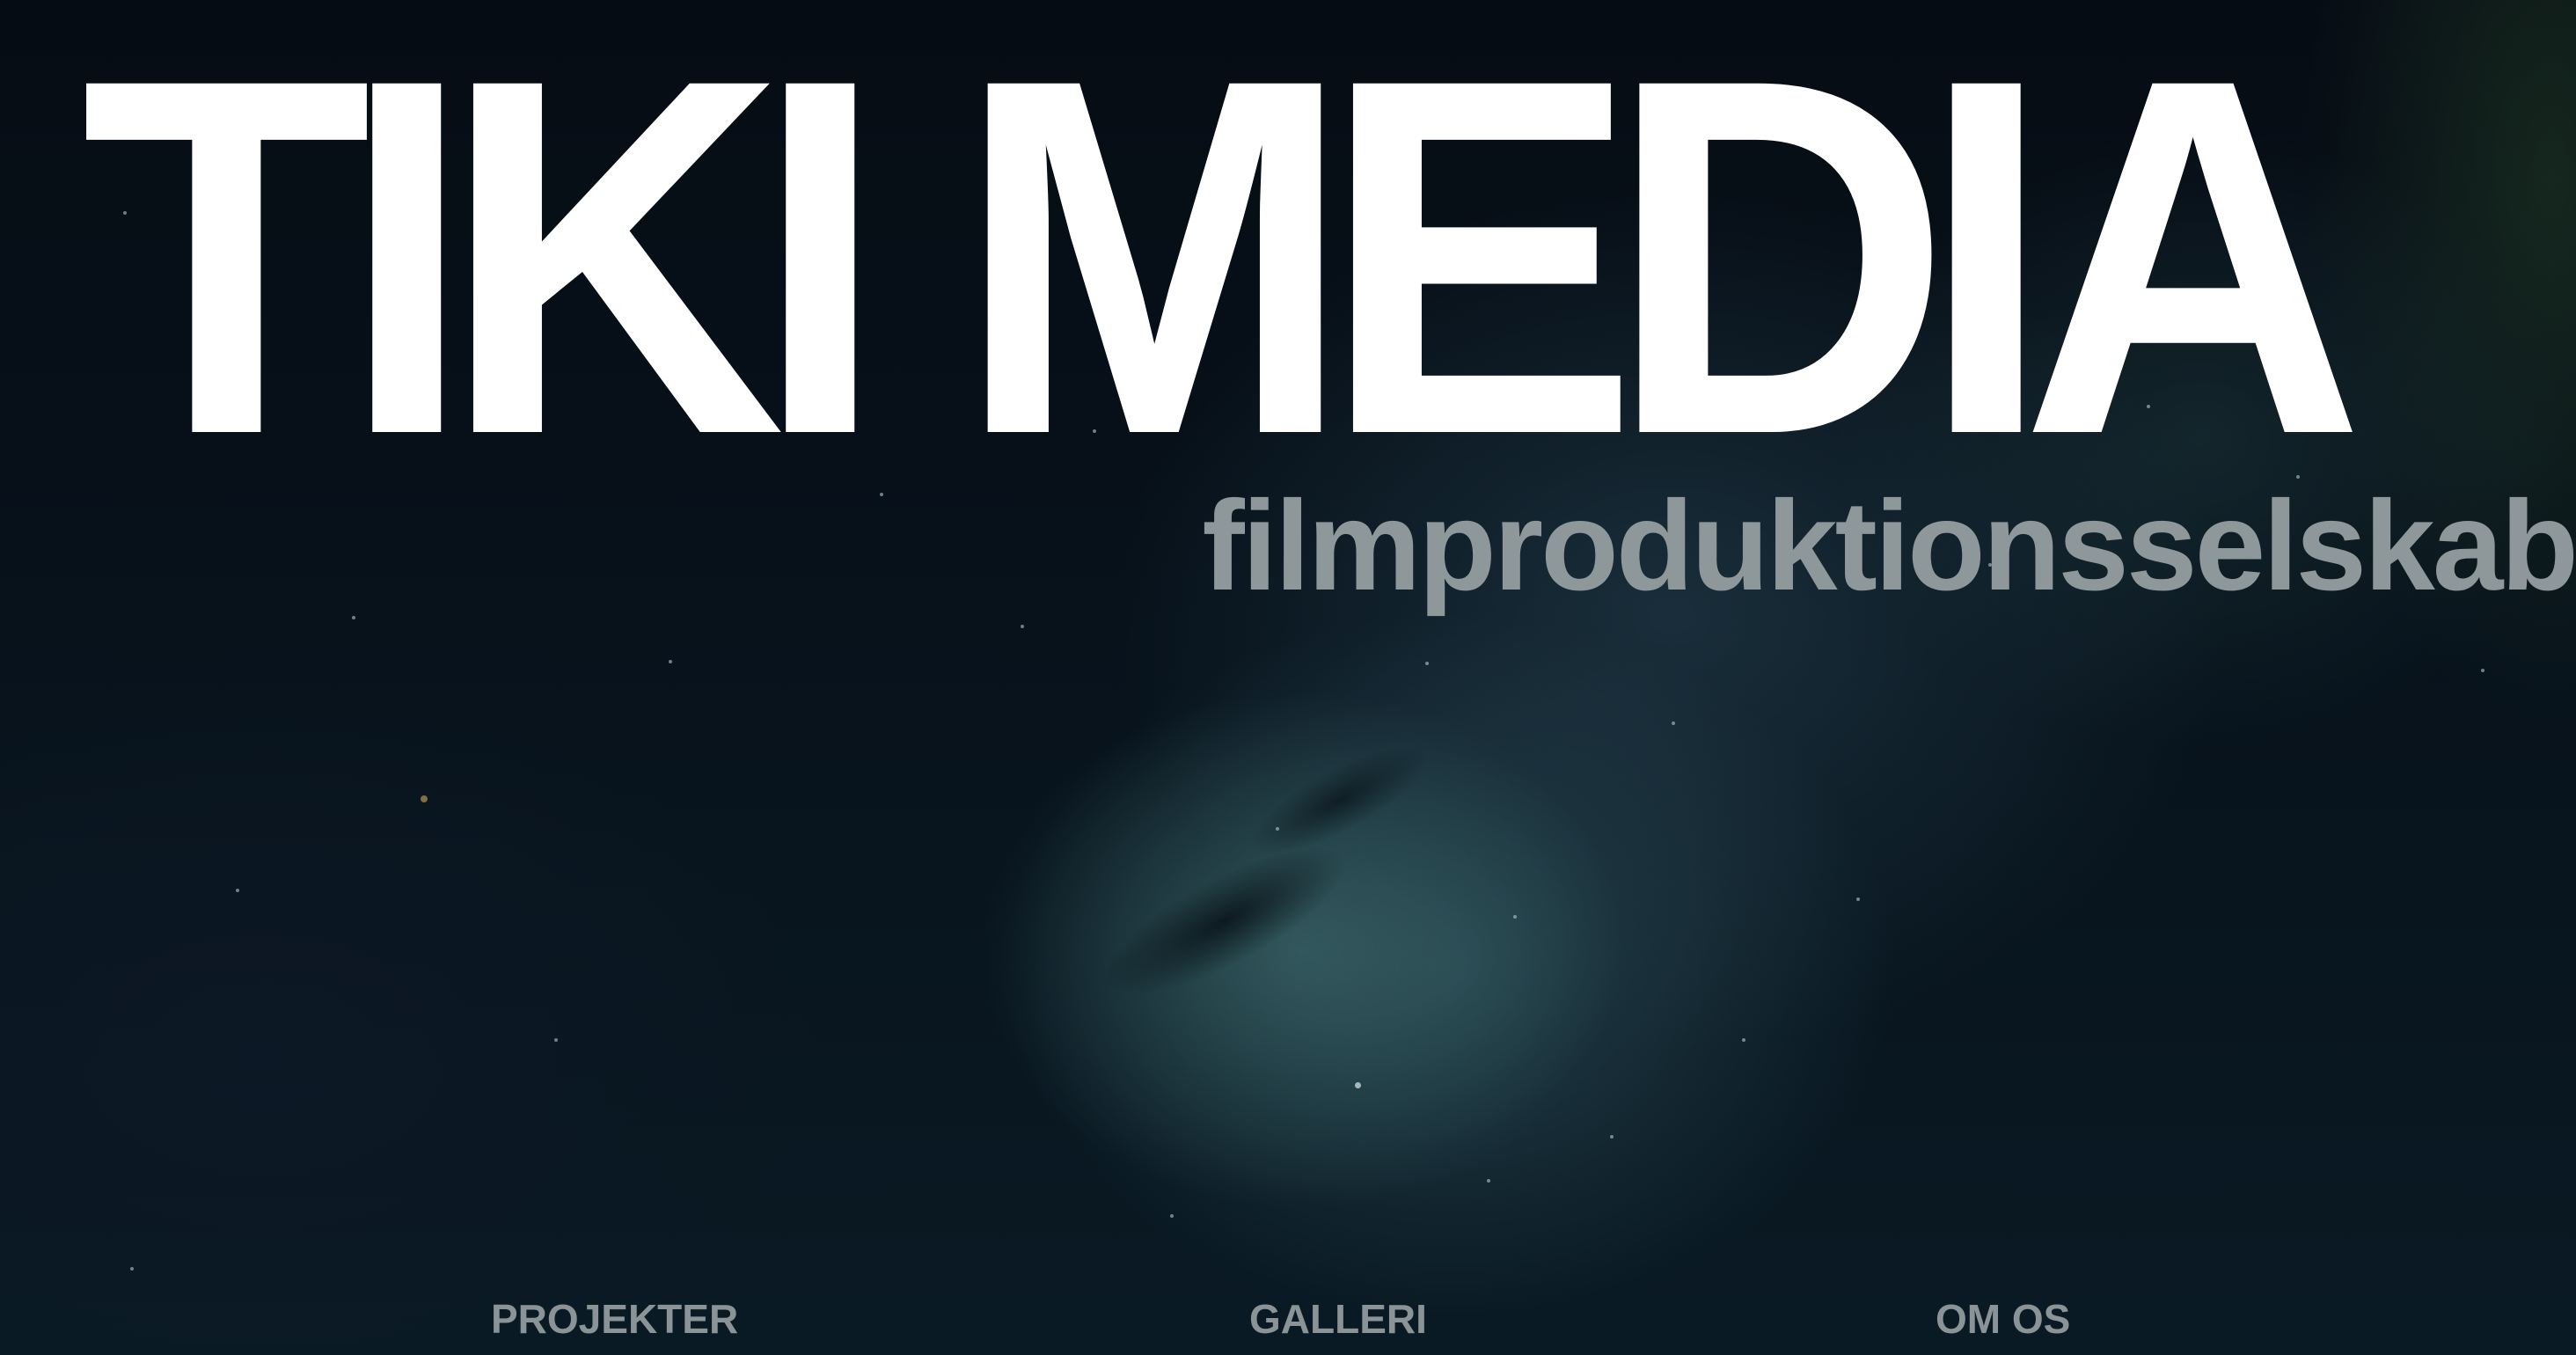 The height and width of the screenshot is (1355, 2576). What do you see at coordinates (614, 1319) in the screenshot?
I see `nav-link-projekter: PROJEKTER` at bounding box center [614, 1319].